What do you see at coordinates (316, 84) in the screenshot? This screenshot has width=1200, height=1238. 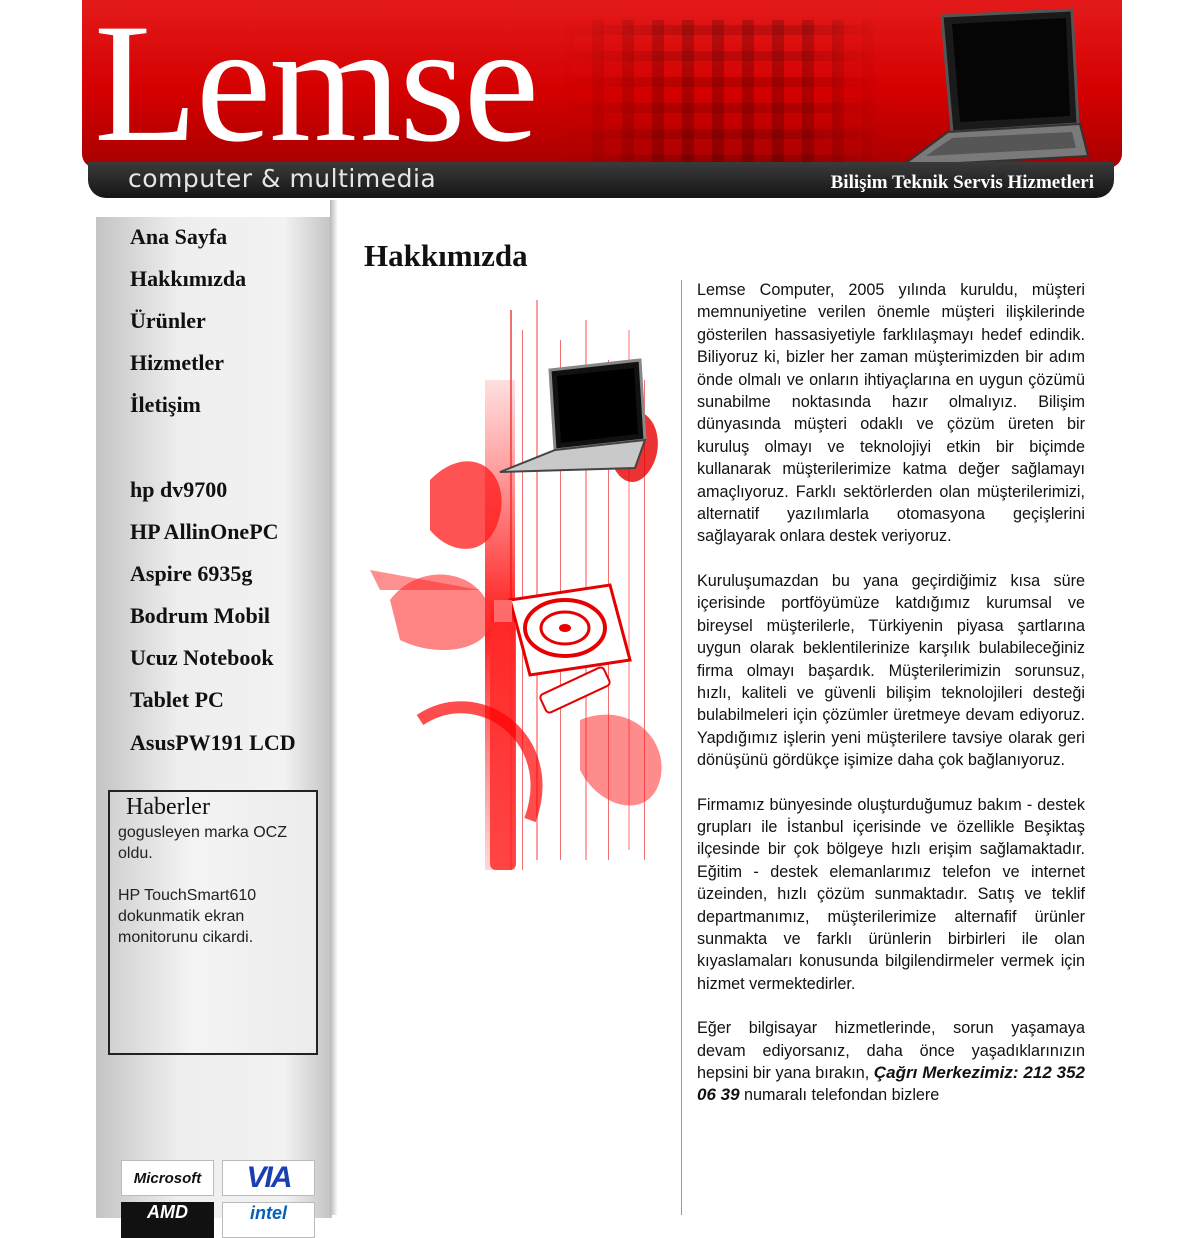 I see `site-logo: Lemse` at bounding box center [316, 84].